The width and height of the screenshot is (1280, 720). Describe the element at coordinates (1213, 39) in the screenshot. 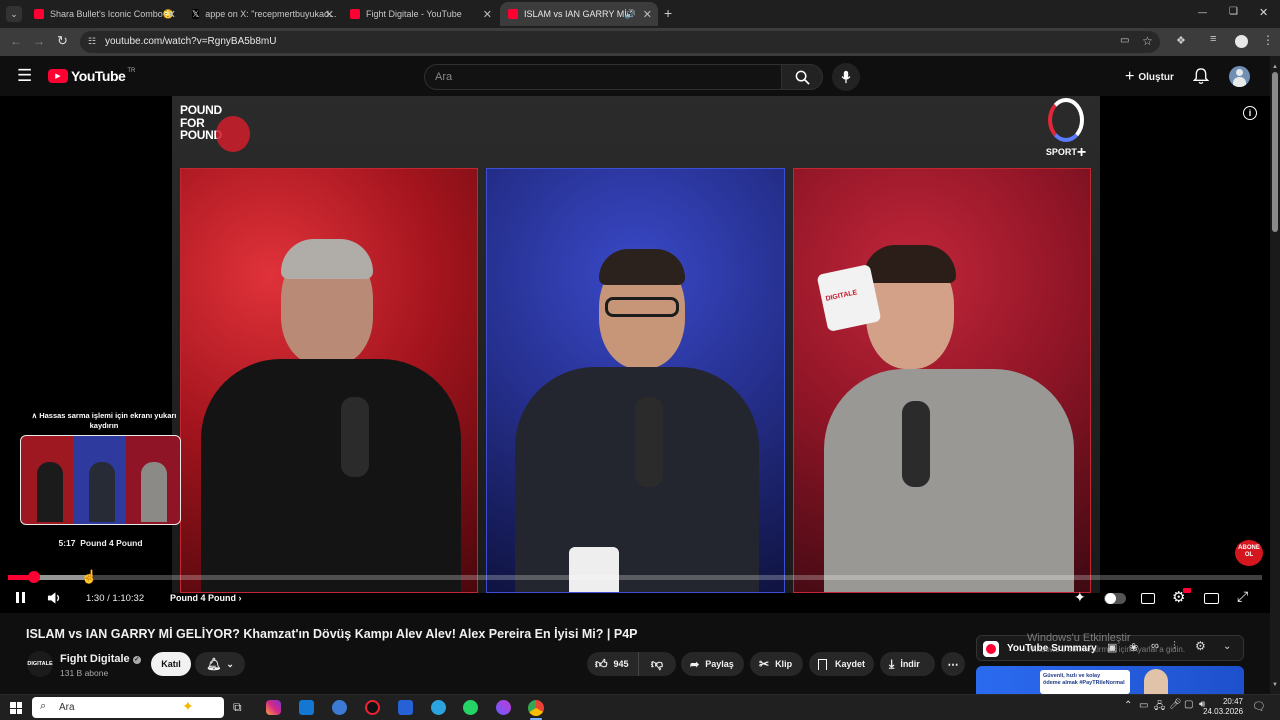

I see `media-control-icon: ≡` at that location.